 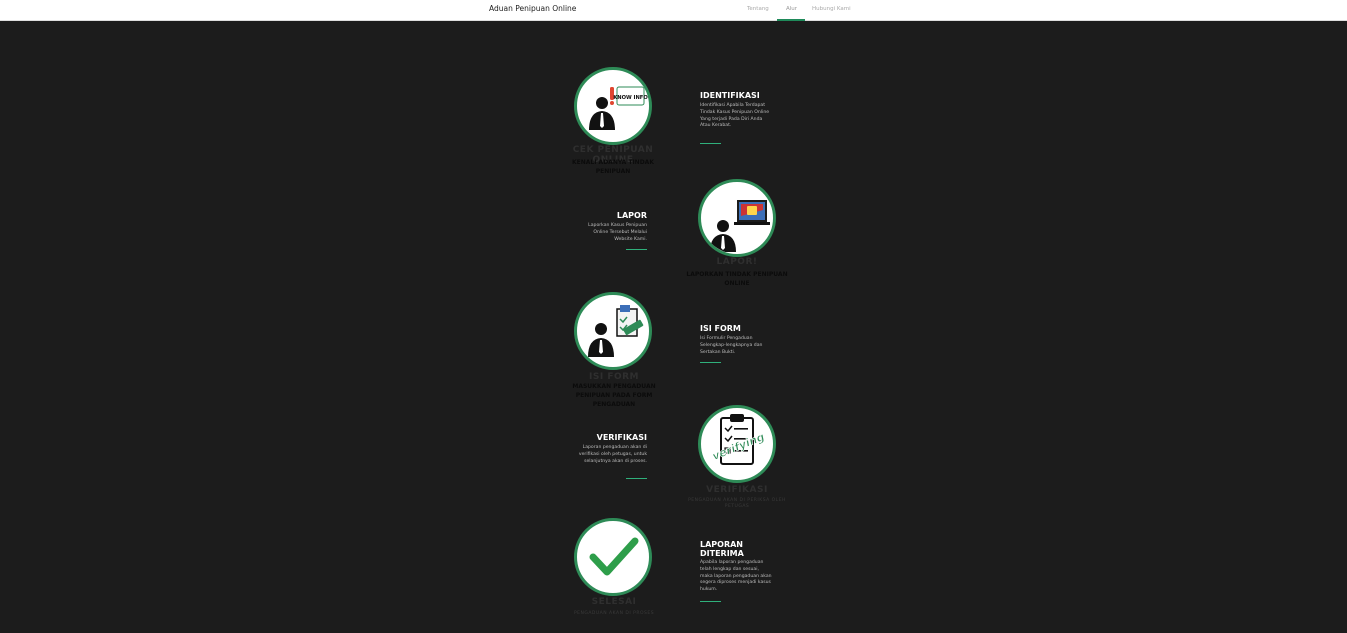 I want to click on caption-sub-lapor: LAPORKAN TINDAK PENIPUAN ONLINE, so click(x=737, y=279).